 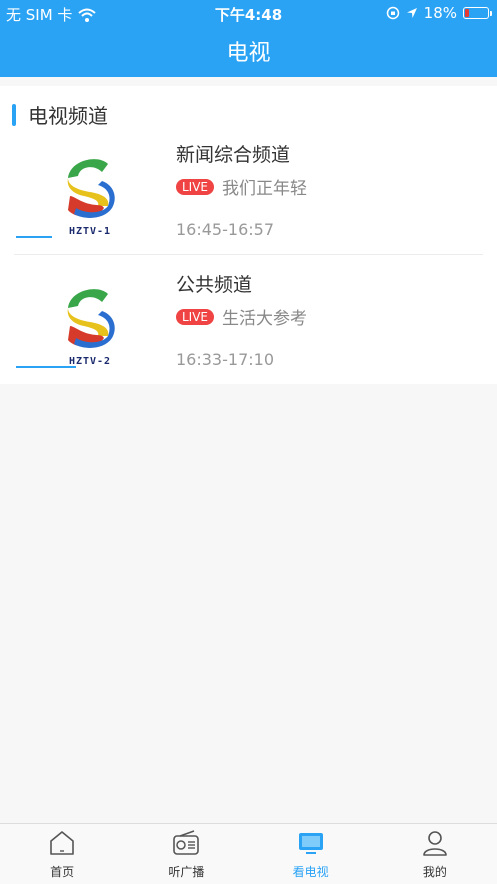 I want to click on tab-label: 看电视, so click(x=310, y=872).